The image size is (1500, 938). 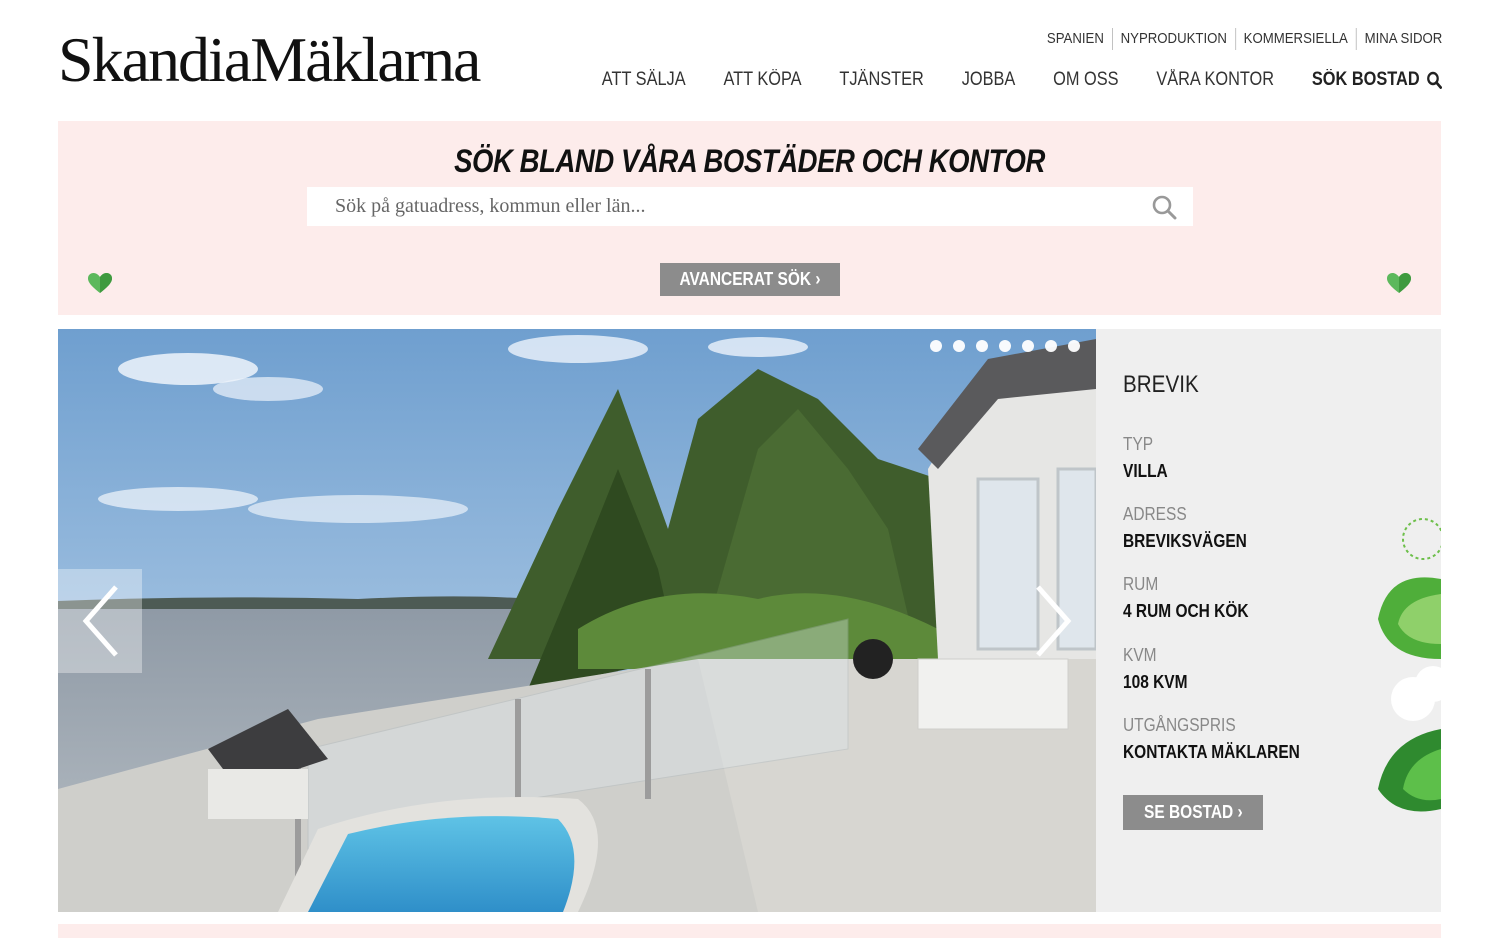 I want to click on view-listing-label: SE BOSTAD ›, so click(x=1193, y=812).